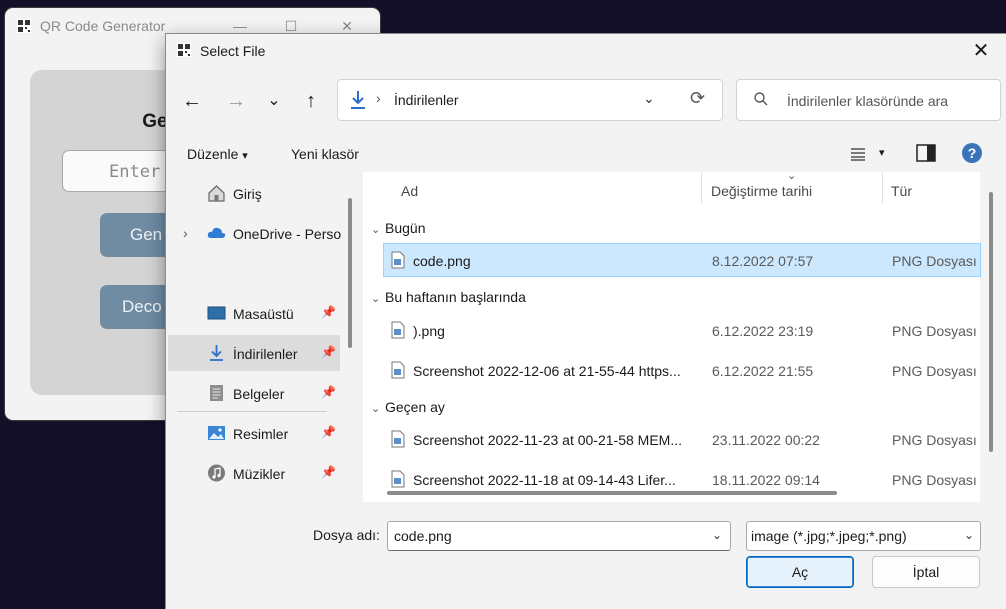  What do you see at coordinates (135, 172) in the screenshot?
I see `text-input-placeholder: Enter` at bounding box center [135, 172].